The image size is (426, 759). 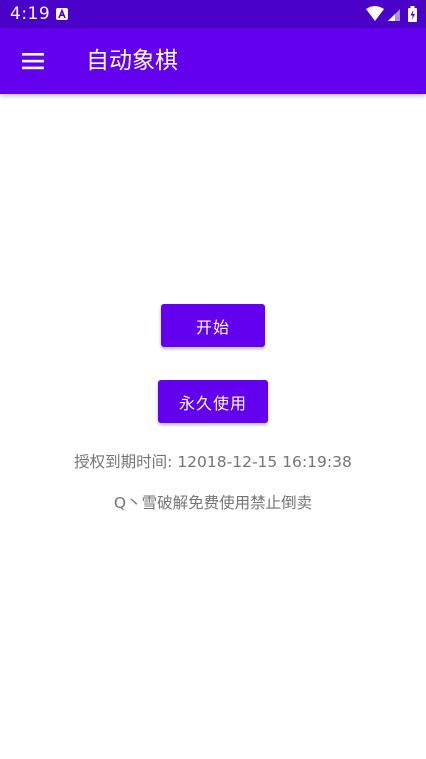 I want to click on app-title: 自动象棋, so click(x=132, y=61).